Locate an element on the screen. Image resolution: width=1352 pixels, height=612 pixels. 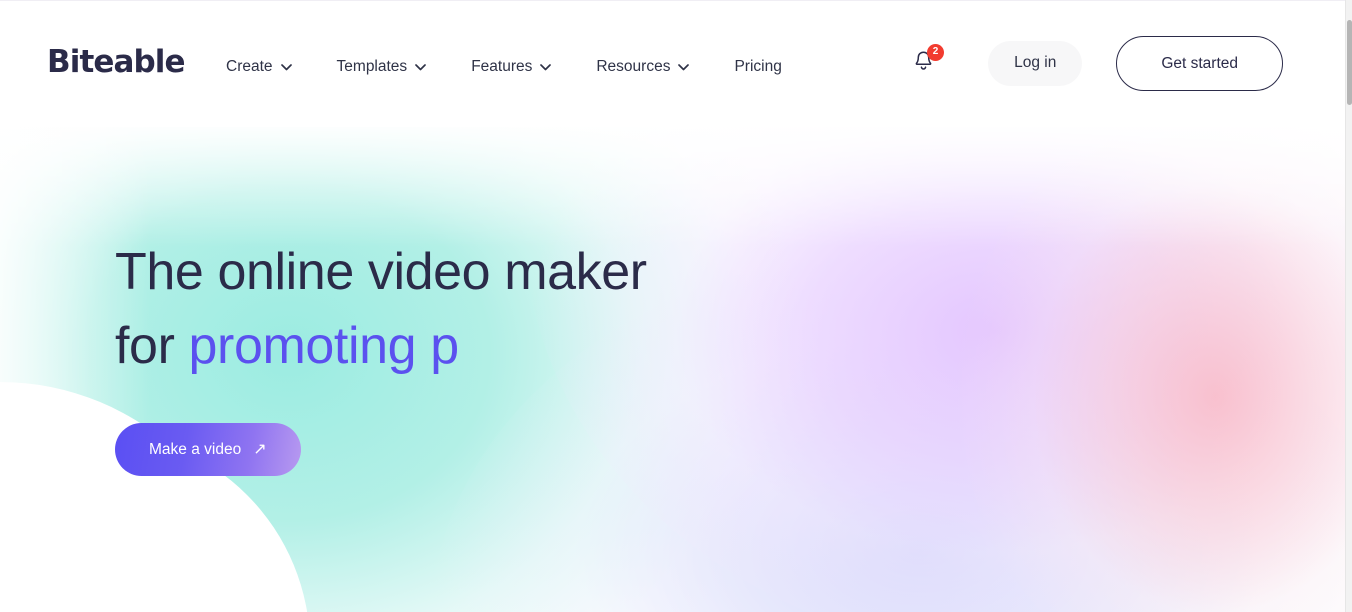
nav-item-templates: Templates is located at coordinates (391, 67).